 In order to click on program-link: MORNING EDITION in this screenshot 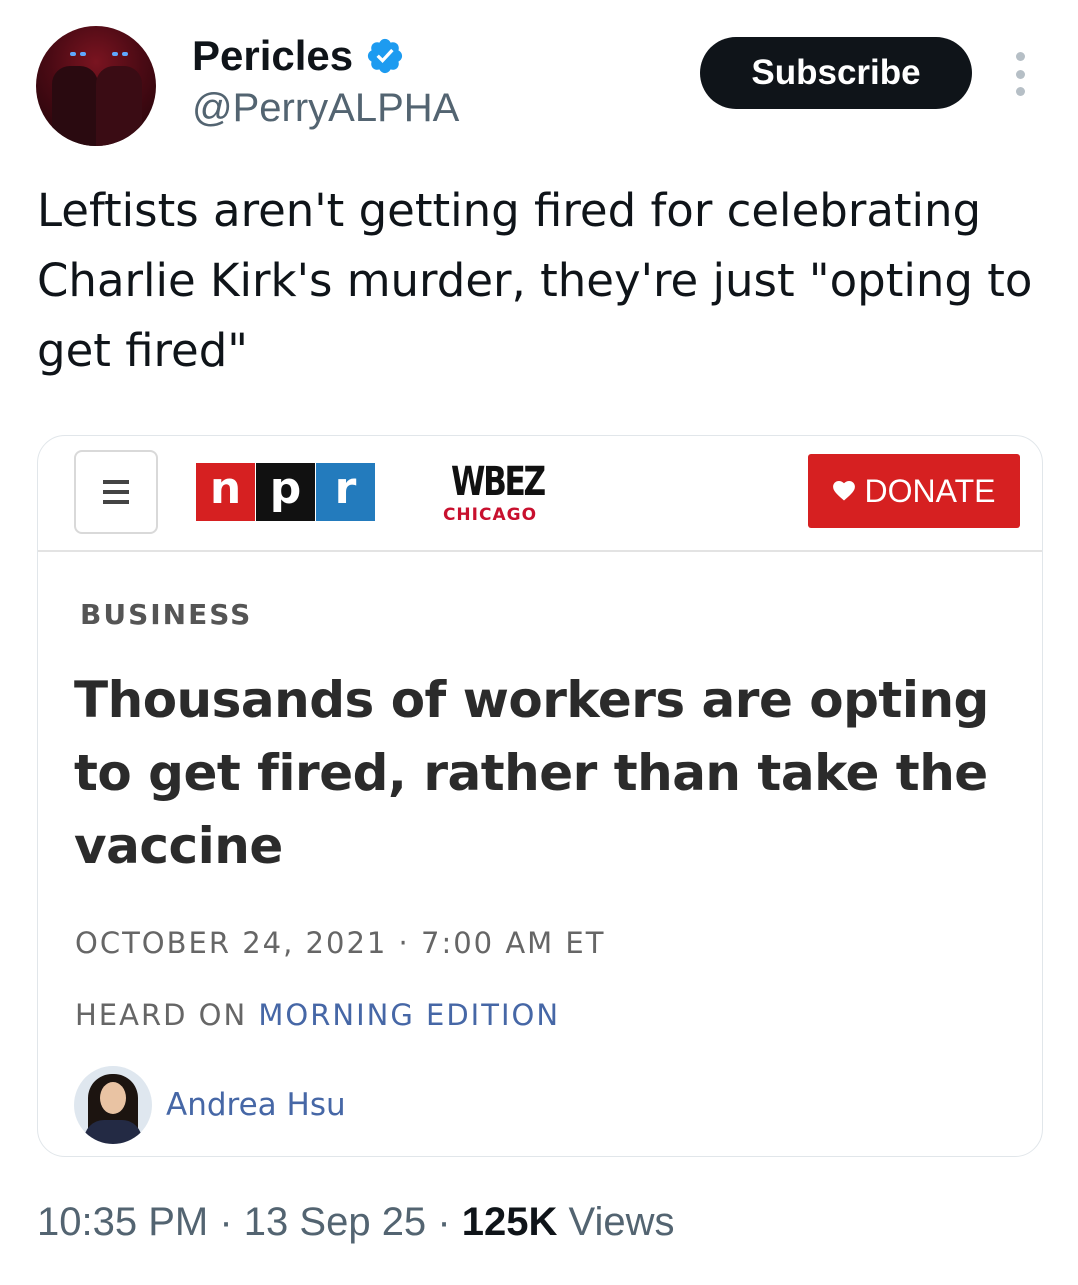, I will do `click(409, 1015)`.